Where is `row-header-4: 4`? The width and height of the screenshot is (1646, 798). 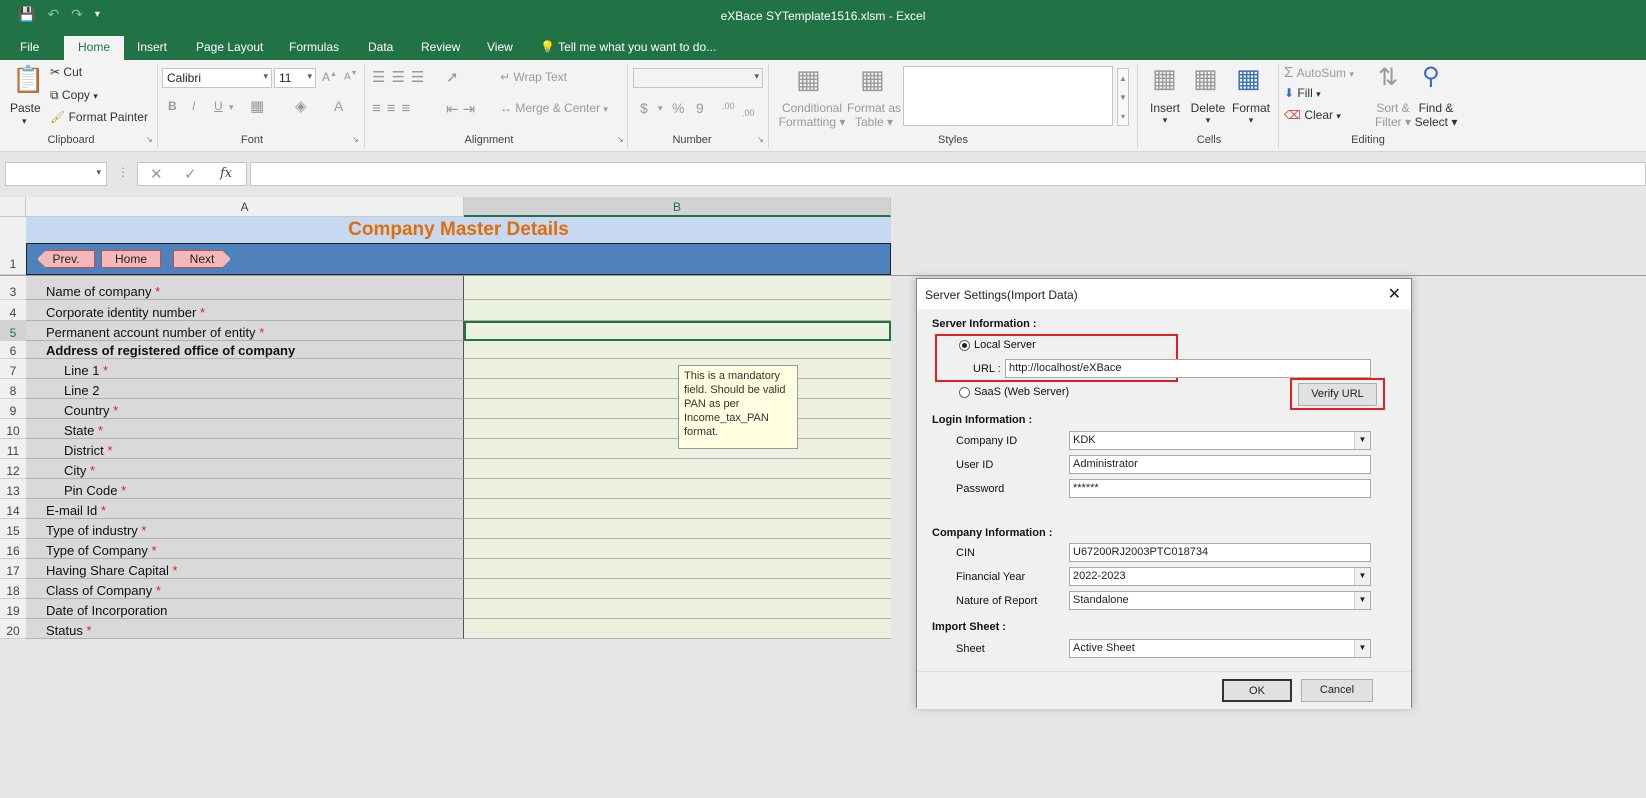 row-header-4: 4 is located at coordinates (13, 310).